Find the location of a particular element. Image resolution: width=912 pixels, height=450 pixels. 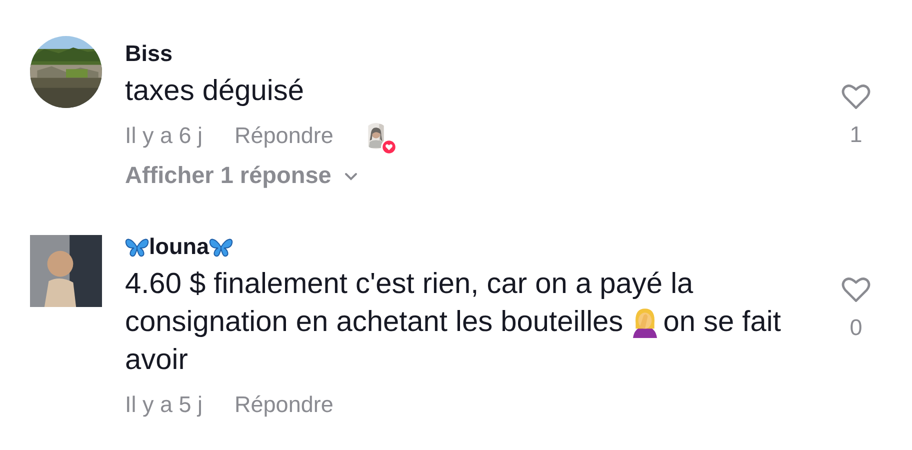

comment-text-line: consignation en achetant les bouteilles is located at coordinates (374, 322).